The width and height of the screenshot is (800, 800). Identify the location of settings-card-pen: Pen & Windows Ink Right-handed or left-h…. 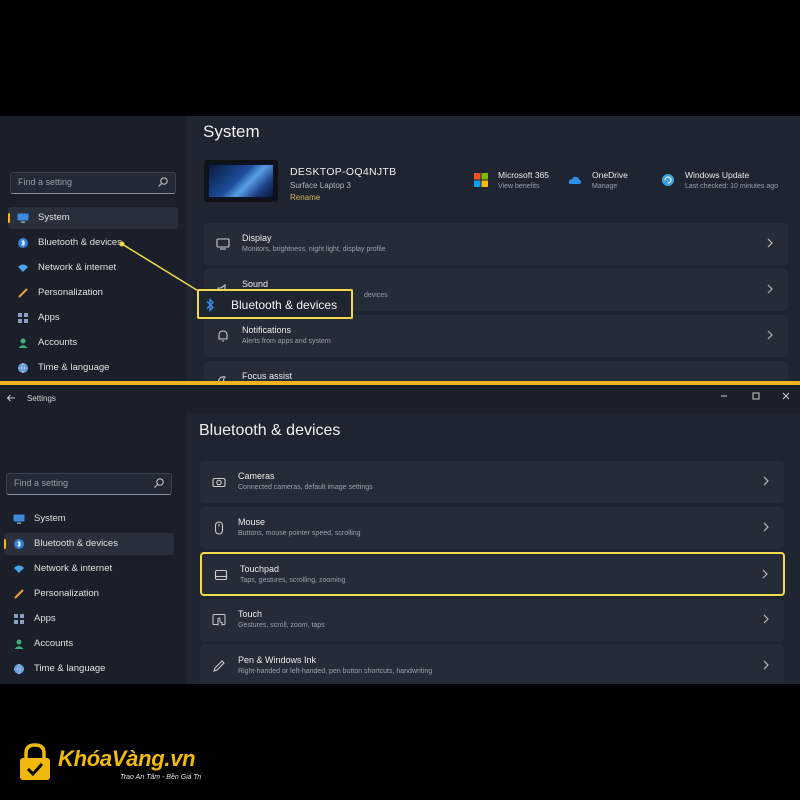
(492, 664).